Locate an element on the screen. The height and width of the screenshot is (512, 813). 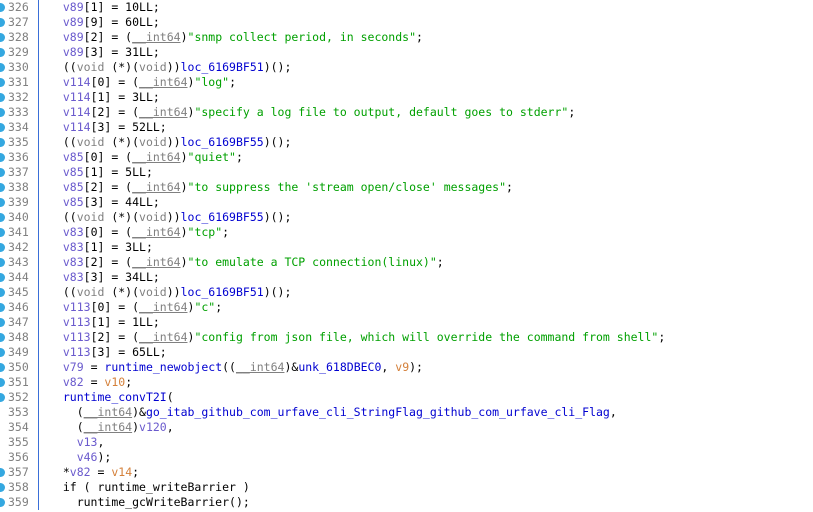
code-line: 344 v83[3] = 34LL; is located at coordinates (406, 277).